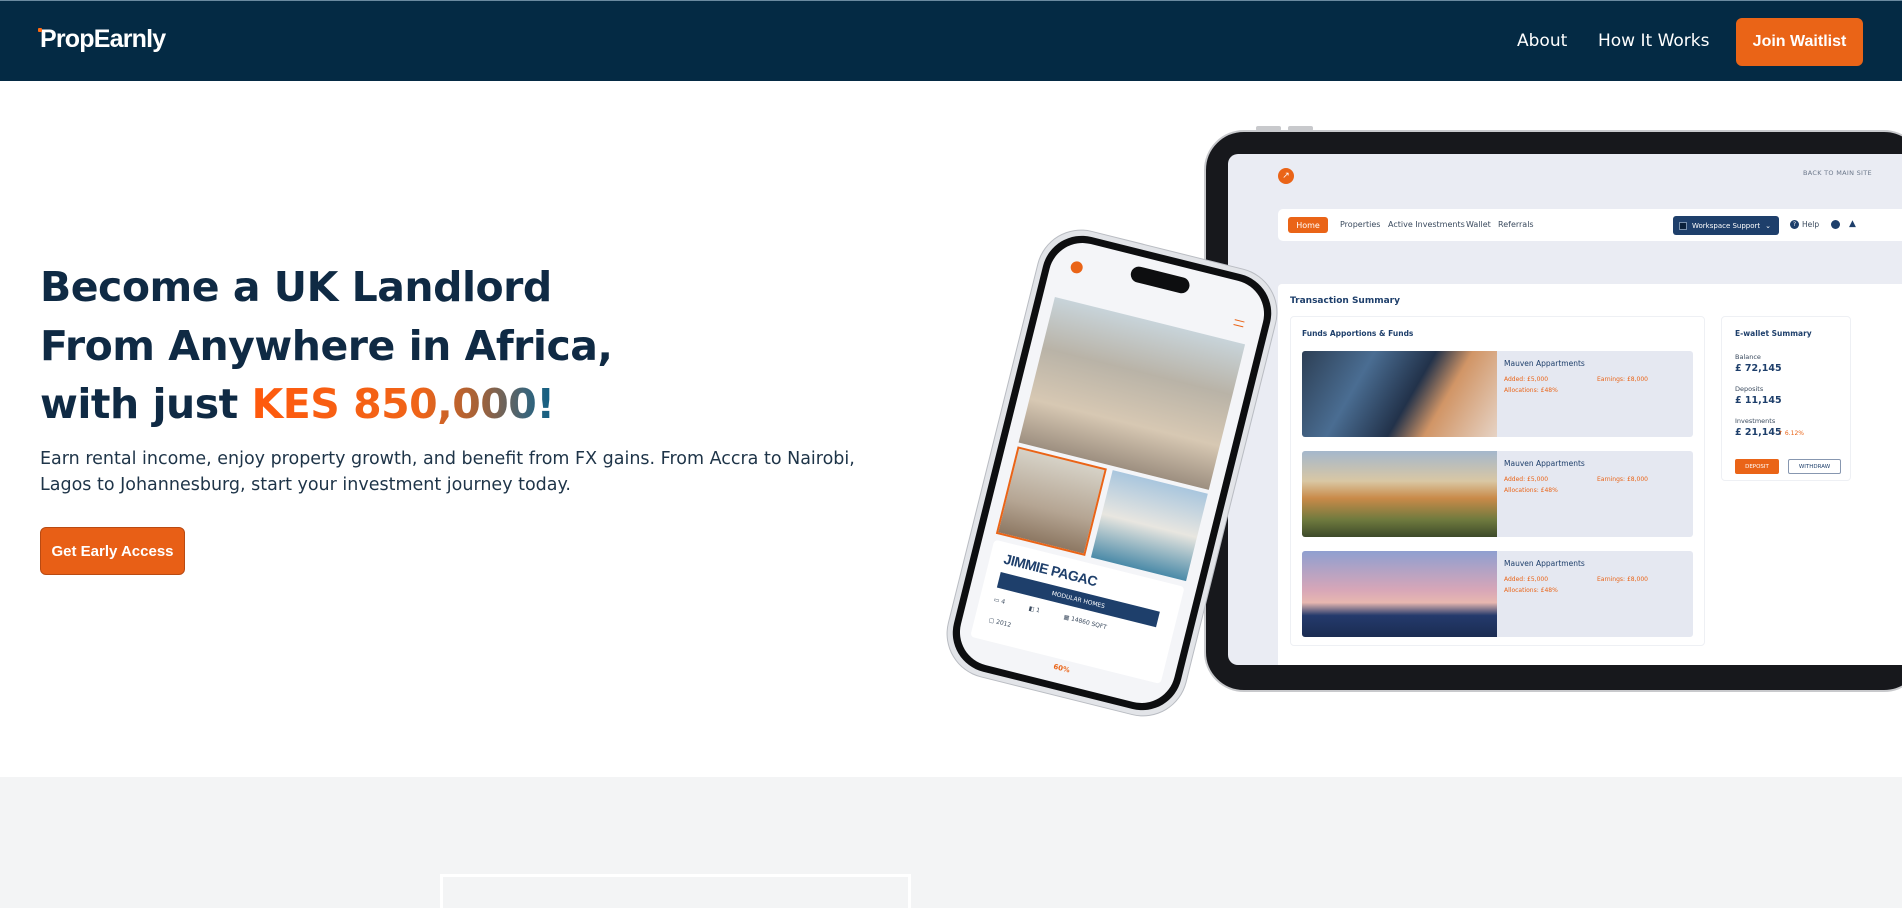 The image size is (1902, 914). Describe the element at coordinates (1773, 333) in the screenshot. I see `e-wallet-title: E-wallet Summary` at that location.